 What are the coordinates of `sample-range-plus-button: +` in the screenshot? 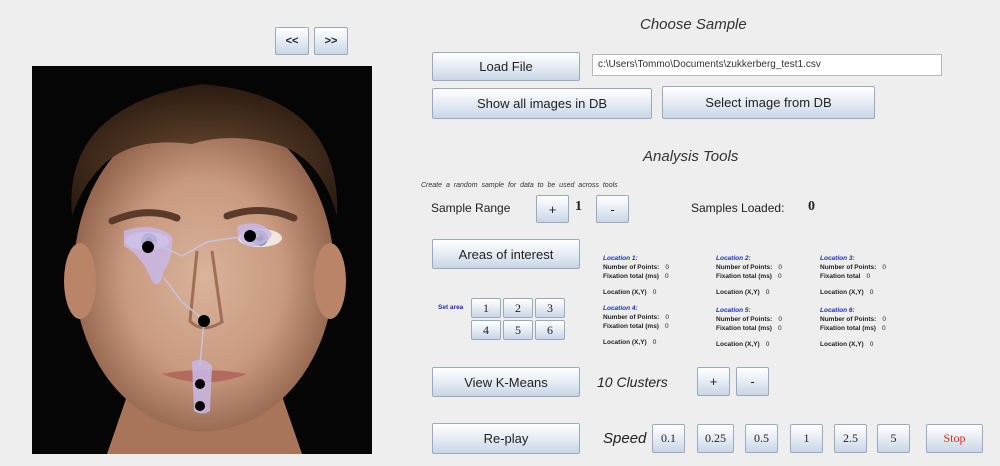 It's located at (552, 209).